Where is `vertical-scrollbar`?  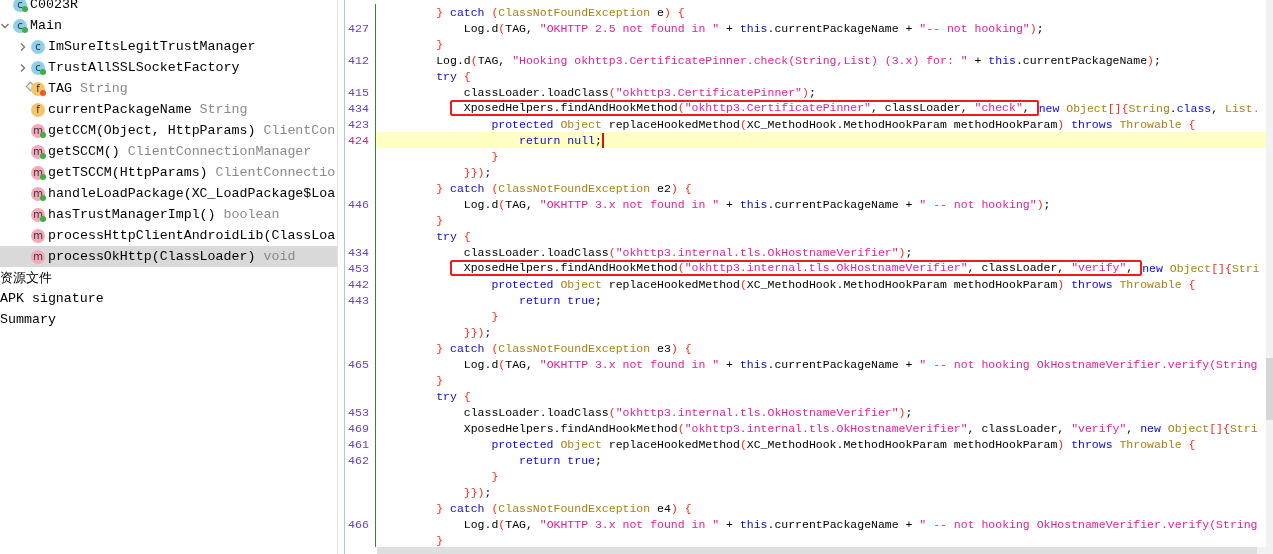
vertical-scrollbar is located at coordinates (1269, 273).